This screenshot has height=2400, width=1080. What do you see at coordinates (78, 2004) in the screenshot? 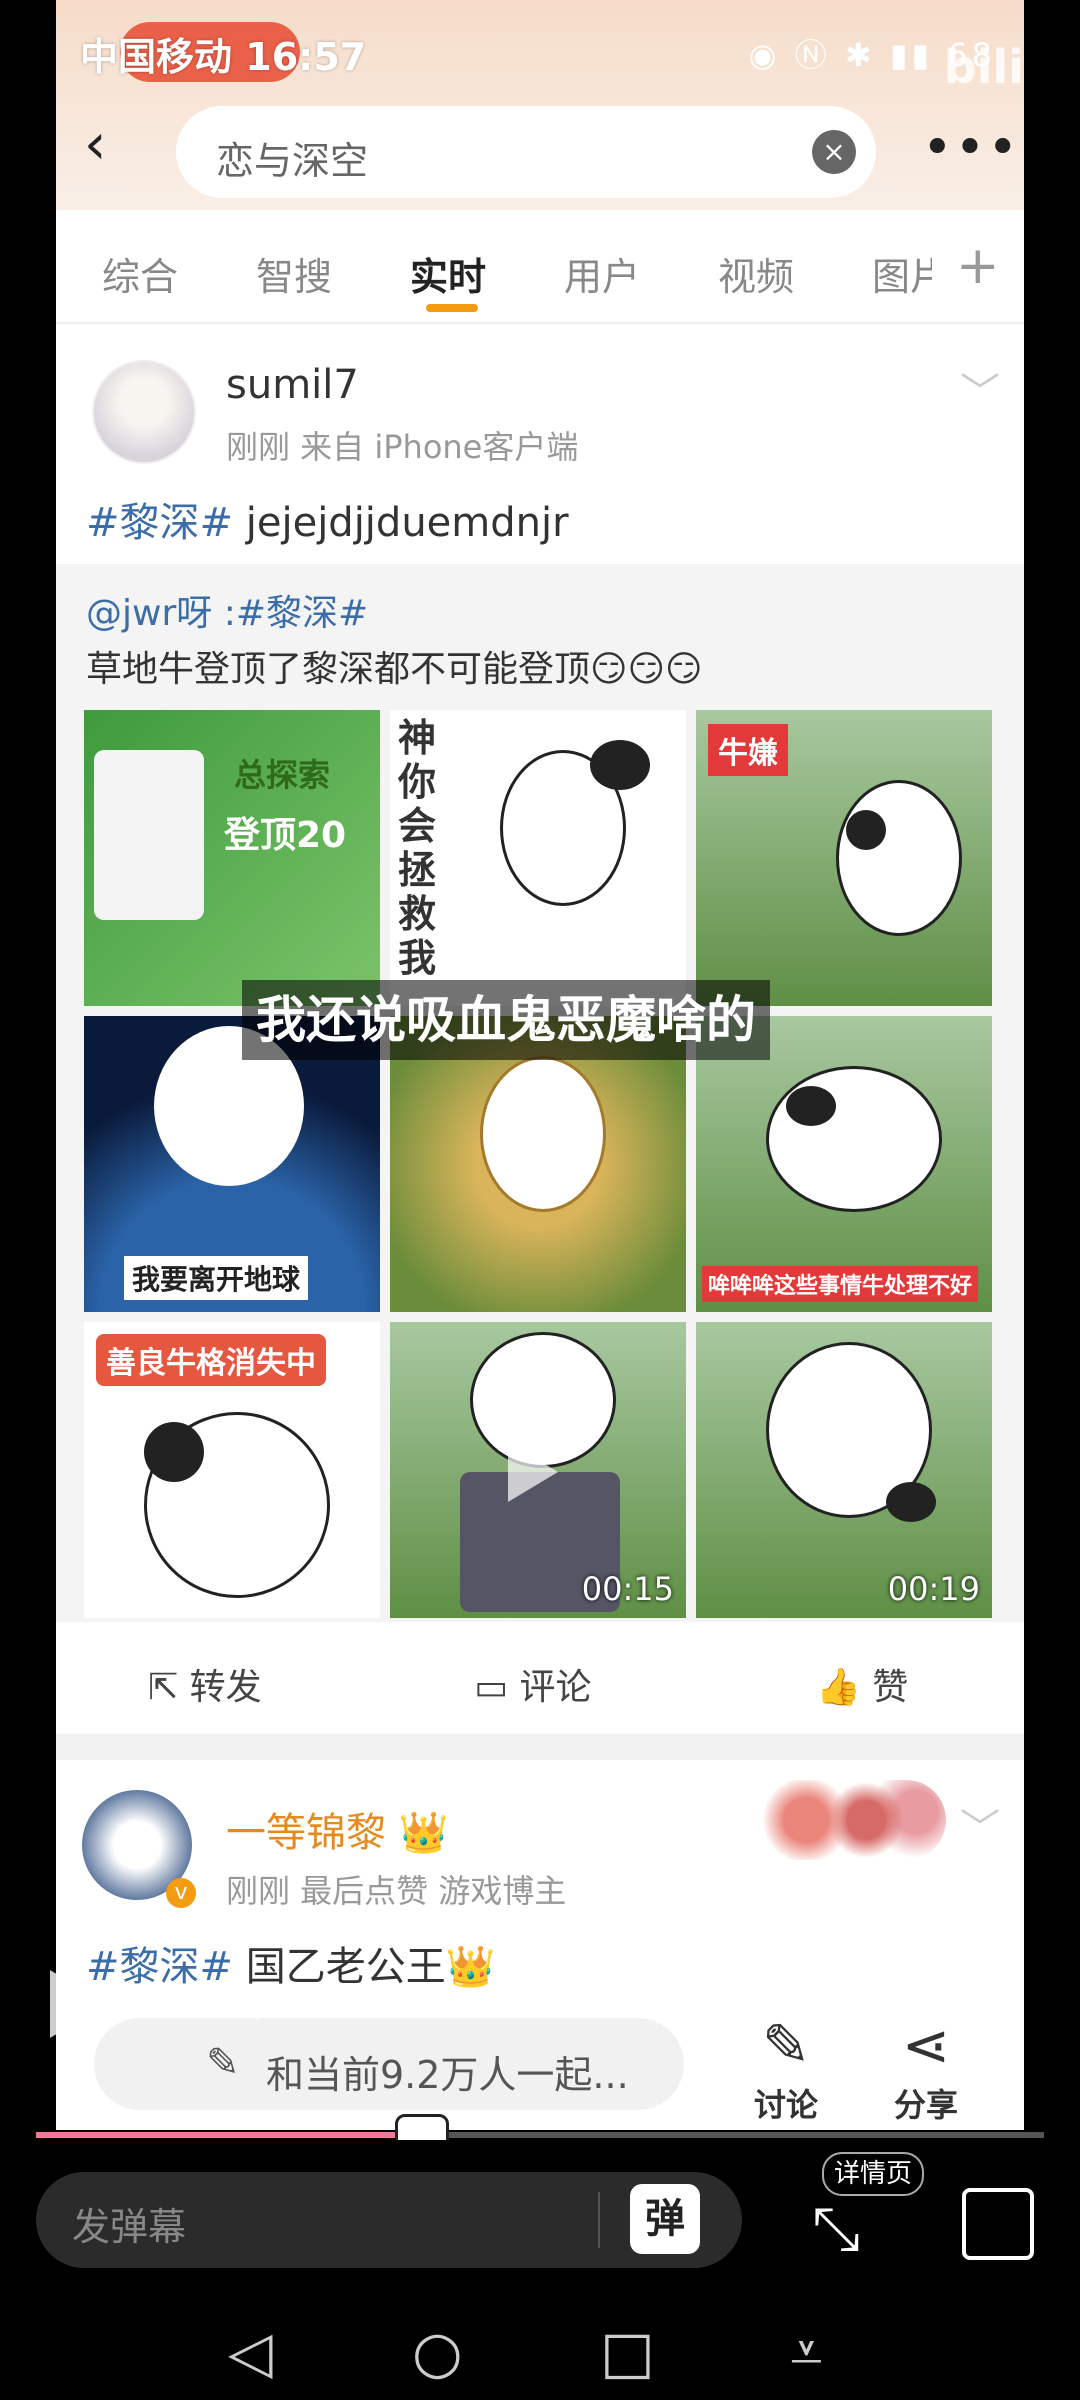
I see `player-play-icon` at bounding box center [78, 2004].